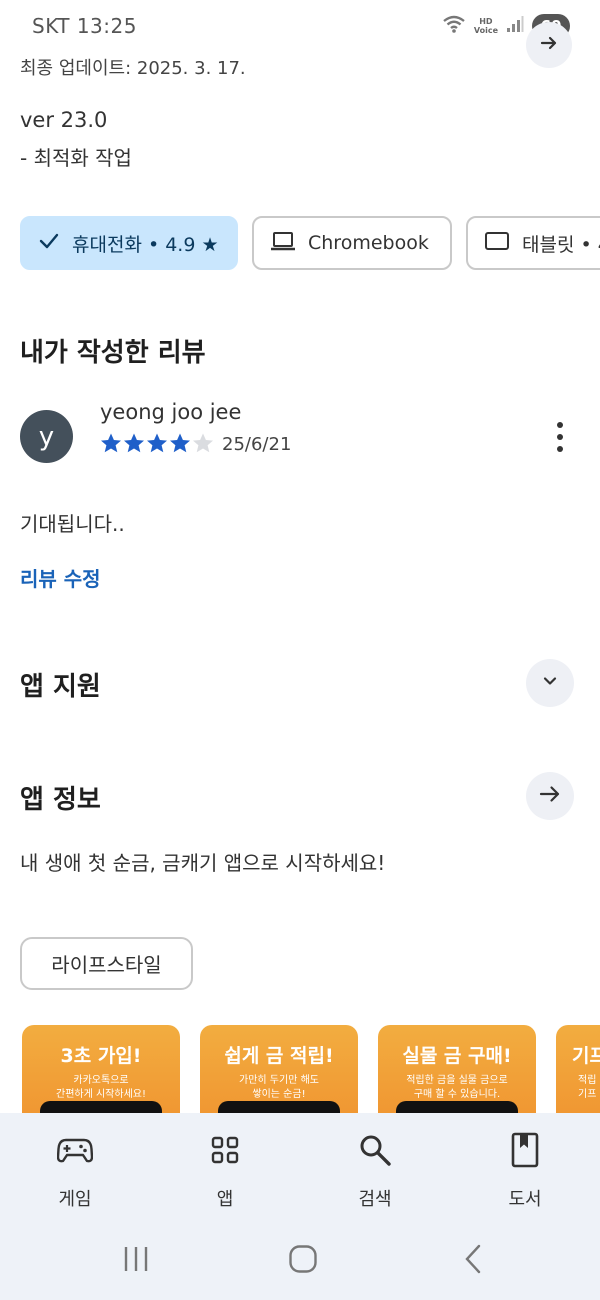 The height and width of the screenshot is (1300, 600). Describe the element at coordinates (368, 243) in the screenshot. I see `chip-chromebook-label: Chromebook` at that location.